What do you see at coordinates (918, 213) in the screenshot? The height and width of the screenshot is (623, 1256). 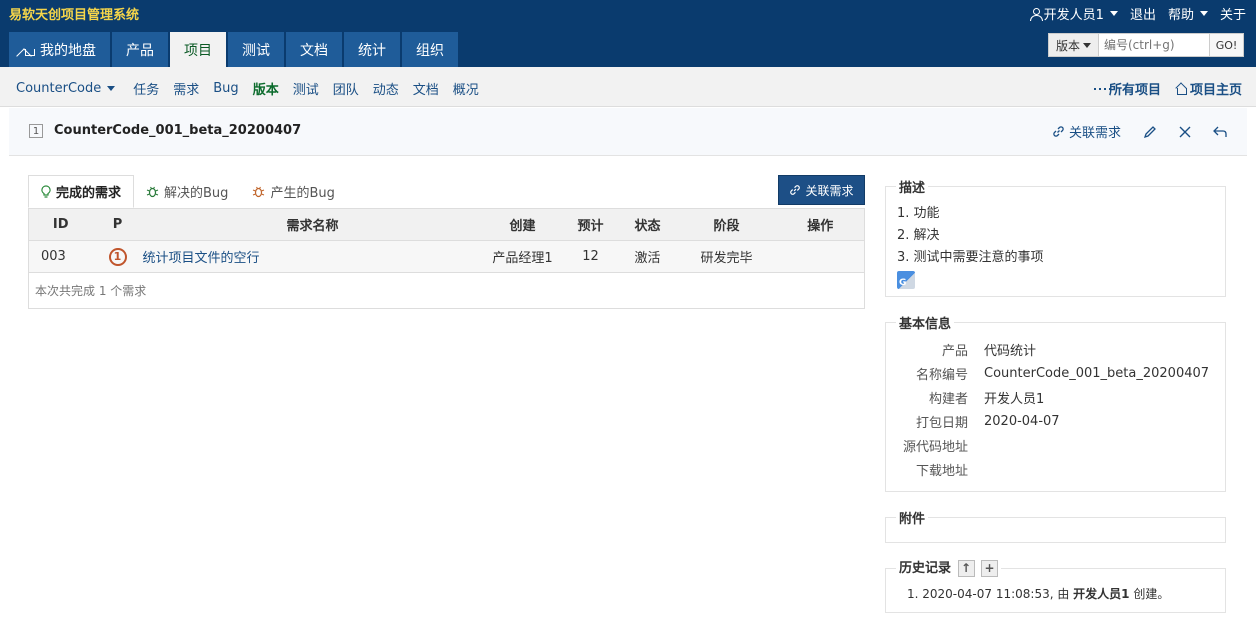 I see `description-line: 1. 功能` at bounding box center [918, 213].